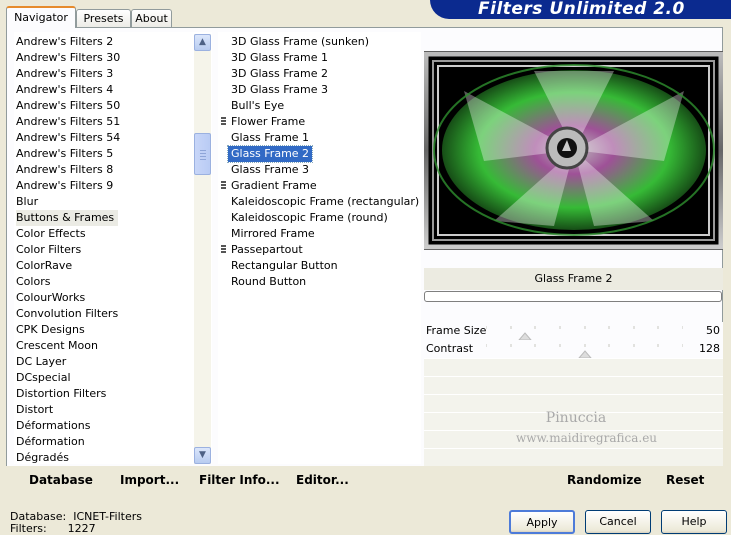 The height and width of the screenshot is (535, 731). Describe the element at coordinates (52, 442) in the screenshot. I see `category-item: Déformation` at that location.